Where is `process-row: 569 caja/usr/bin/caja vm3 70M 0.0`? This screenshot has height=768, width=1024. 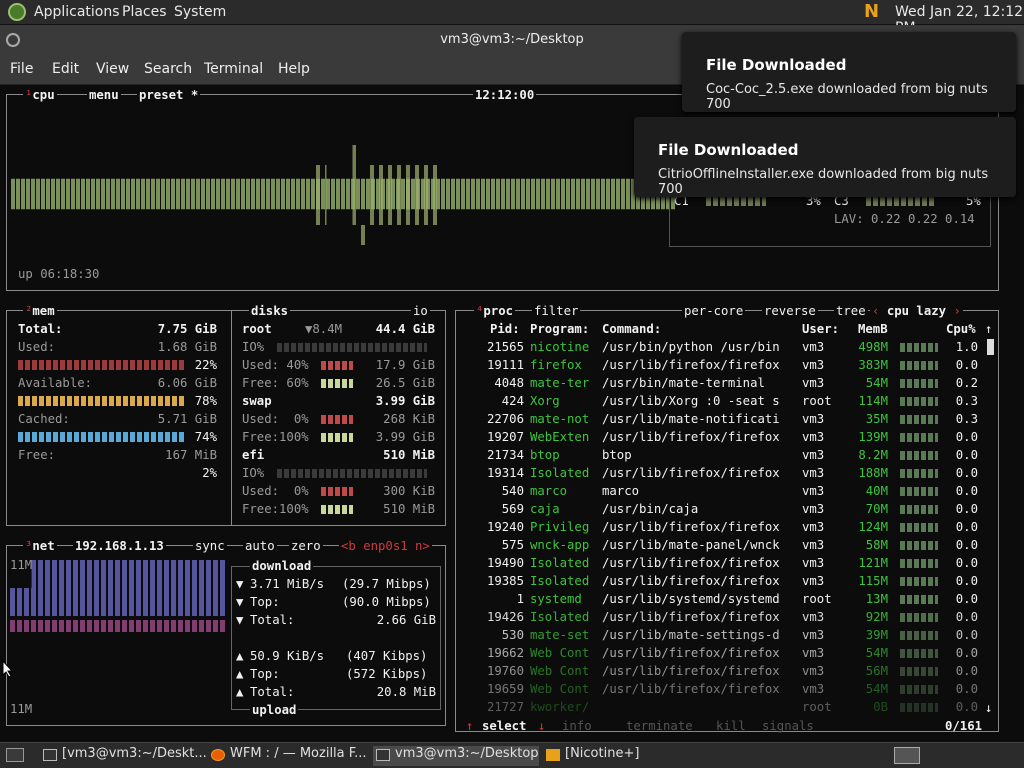
process-row: 569 caja/usr/bin/caja vm3 70M 0.0 is located at coordinates (719, 509).